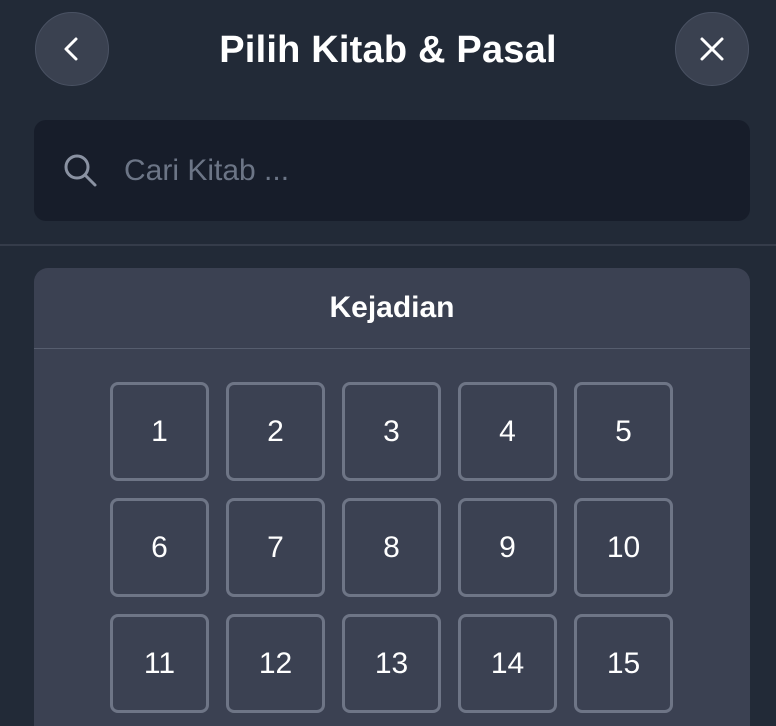 This screenshot has width=776, height=726. I want to click on chapter-button: 11, so click(159, 663).